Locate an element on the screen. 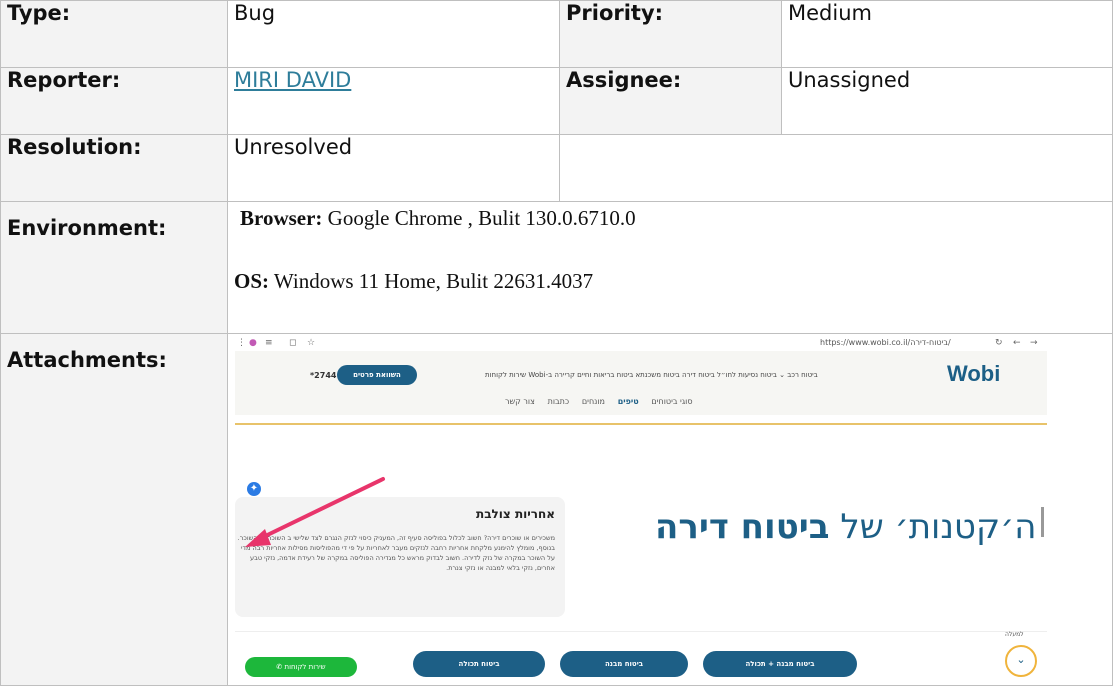 This screenshot has width=1113, height=686. assignee-label: Assignee: is located at coordinates (670, 101).